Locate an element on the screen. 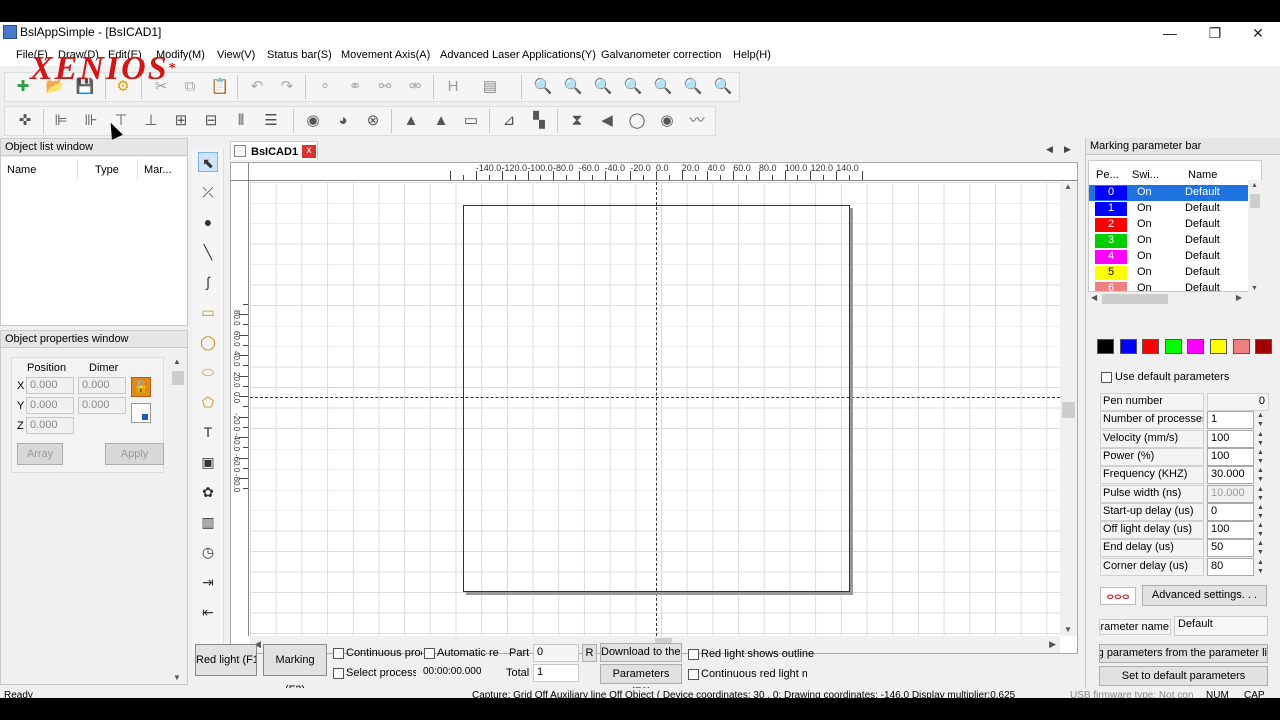 This screenshot has height=720, width=1280. circle-tool-icon: ◯ is located at coordinates (208, 342).